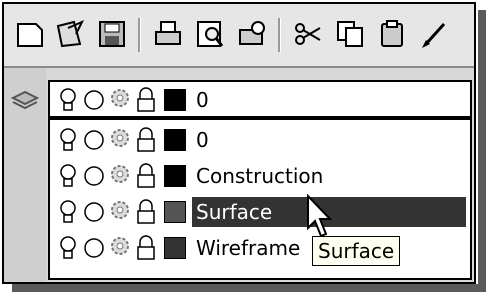  I want to click on layer-tooltip: Surface, so click(356, 251).